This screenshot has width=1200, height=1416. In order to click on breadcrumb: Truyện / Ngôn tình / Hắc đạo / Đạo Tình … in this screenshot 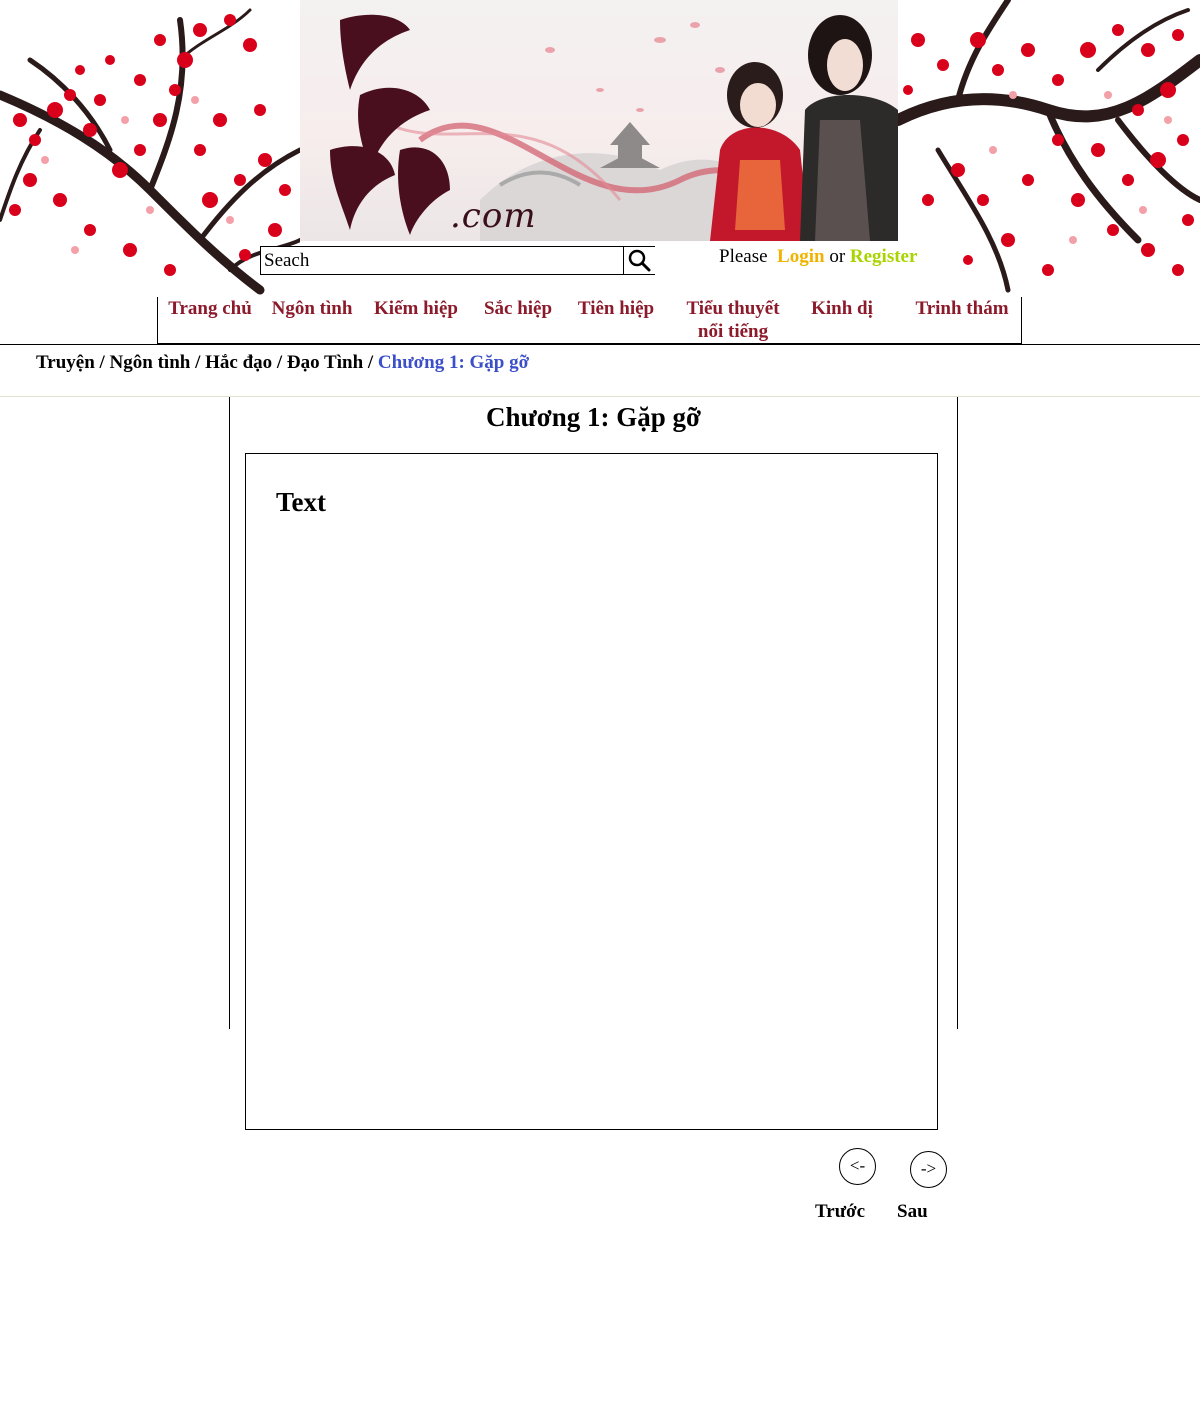, I will do `click(282, 363)`.